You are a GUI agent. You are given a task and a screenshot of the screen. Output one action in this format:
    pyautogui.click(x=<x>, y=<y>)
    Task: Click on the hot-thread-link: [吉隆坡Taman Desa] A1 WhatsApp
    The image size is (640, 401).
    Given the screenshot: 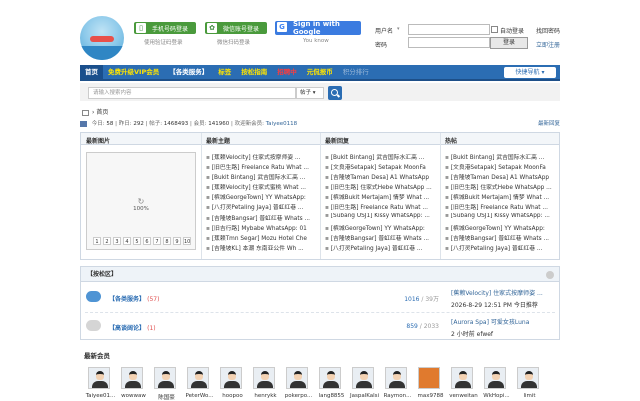 What is the action you would take?
    pyautogui.click(x=503, y=177)
    